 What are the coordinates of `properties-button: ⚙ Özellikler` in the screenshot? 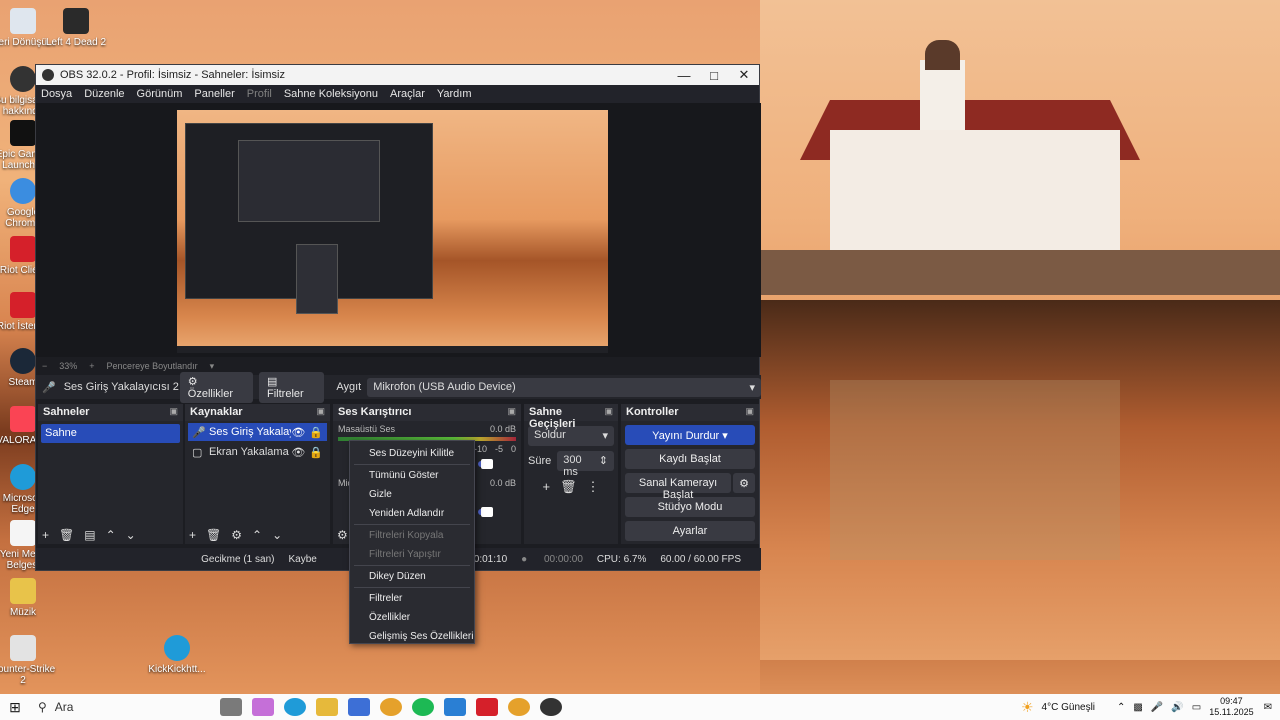 It's located at (216, 387).